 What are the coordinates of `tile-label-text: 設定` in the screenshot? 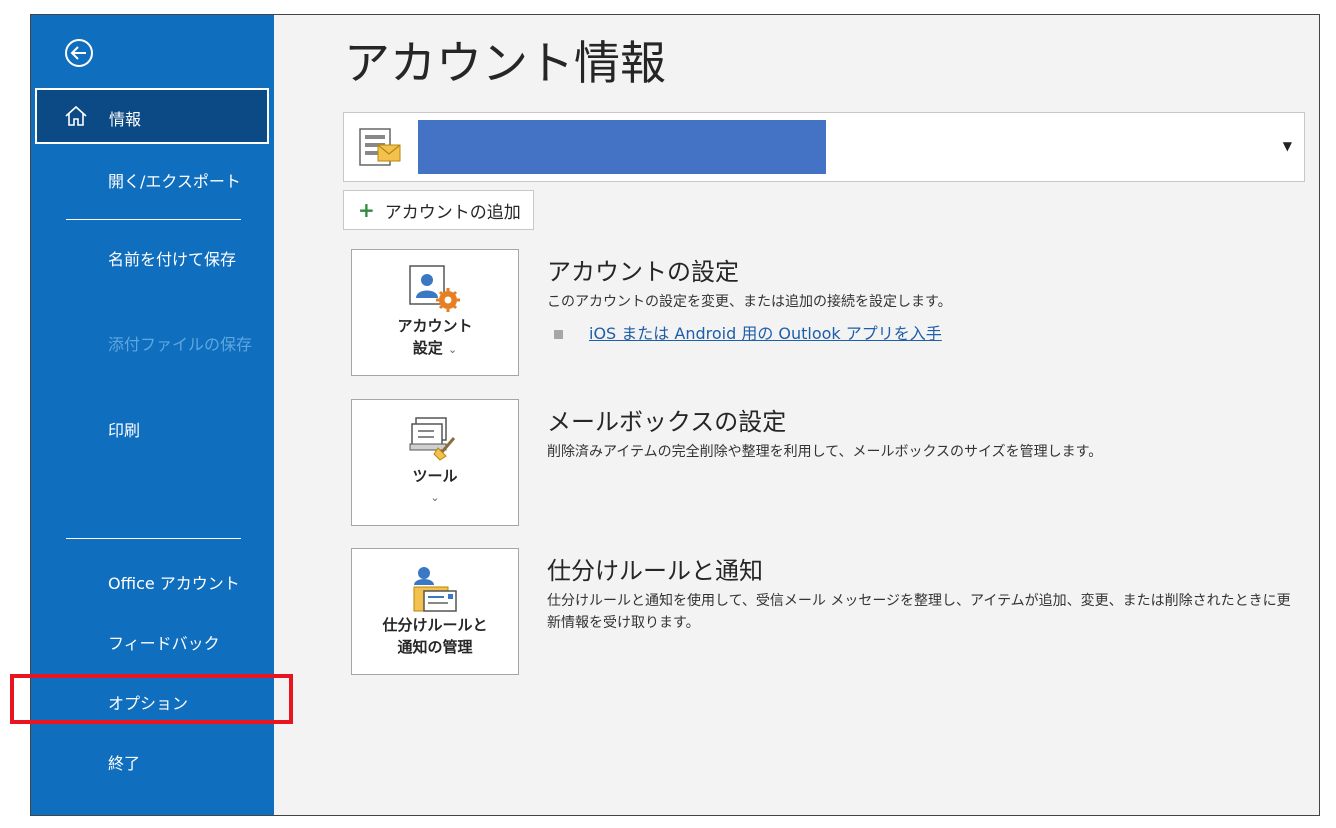 It's located at (427, 348).